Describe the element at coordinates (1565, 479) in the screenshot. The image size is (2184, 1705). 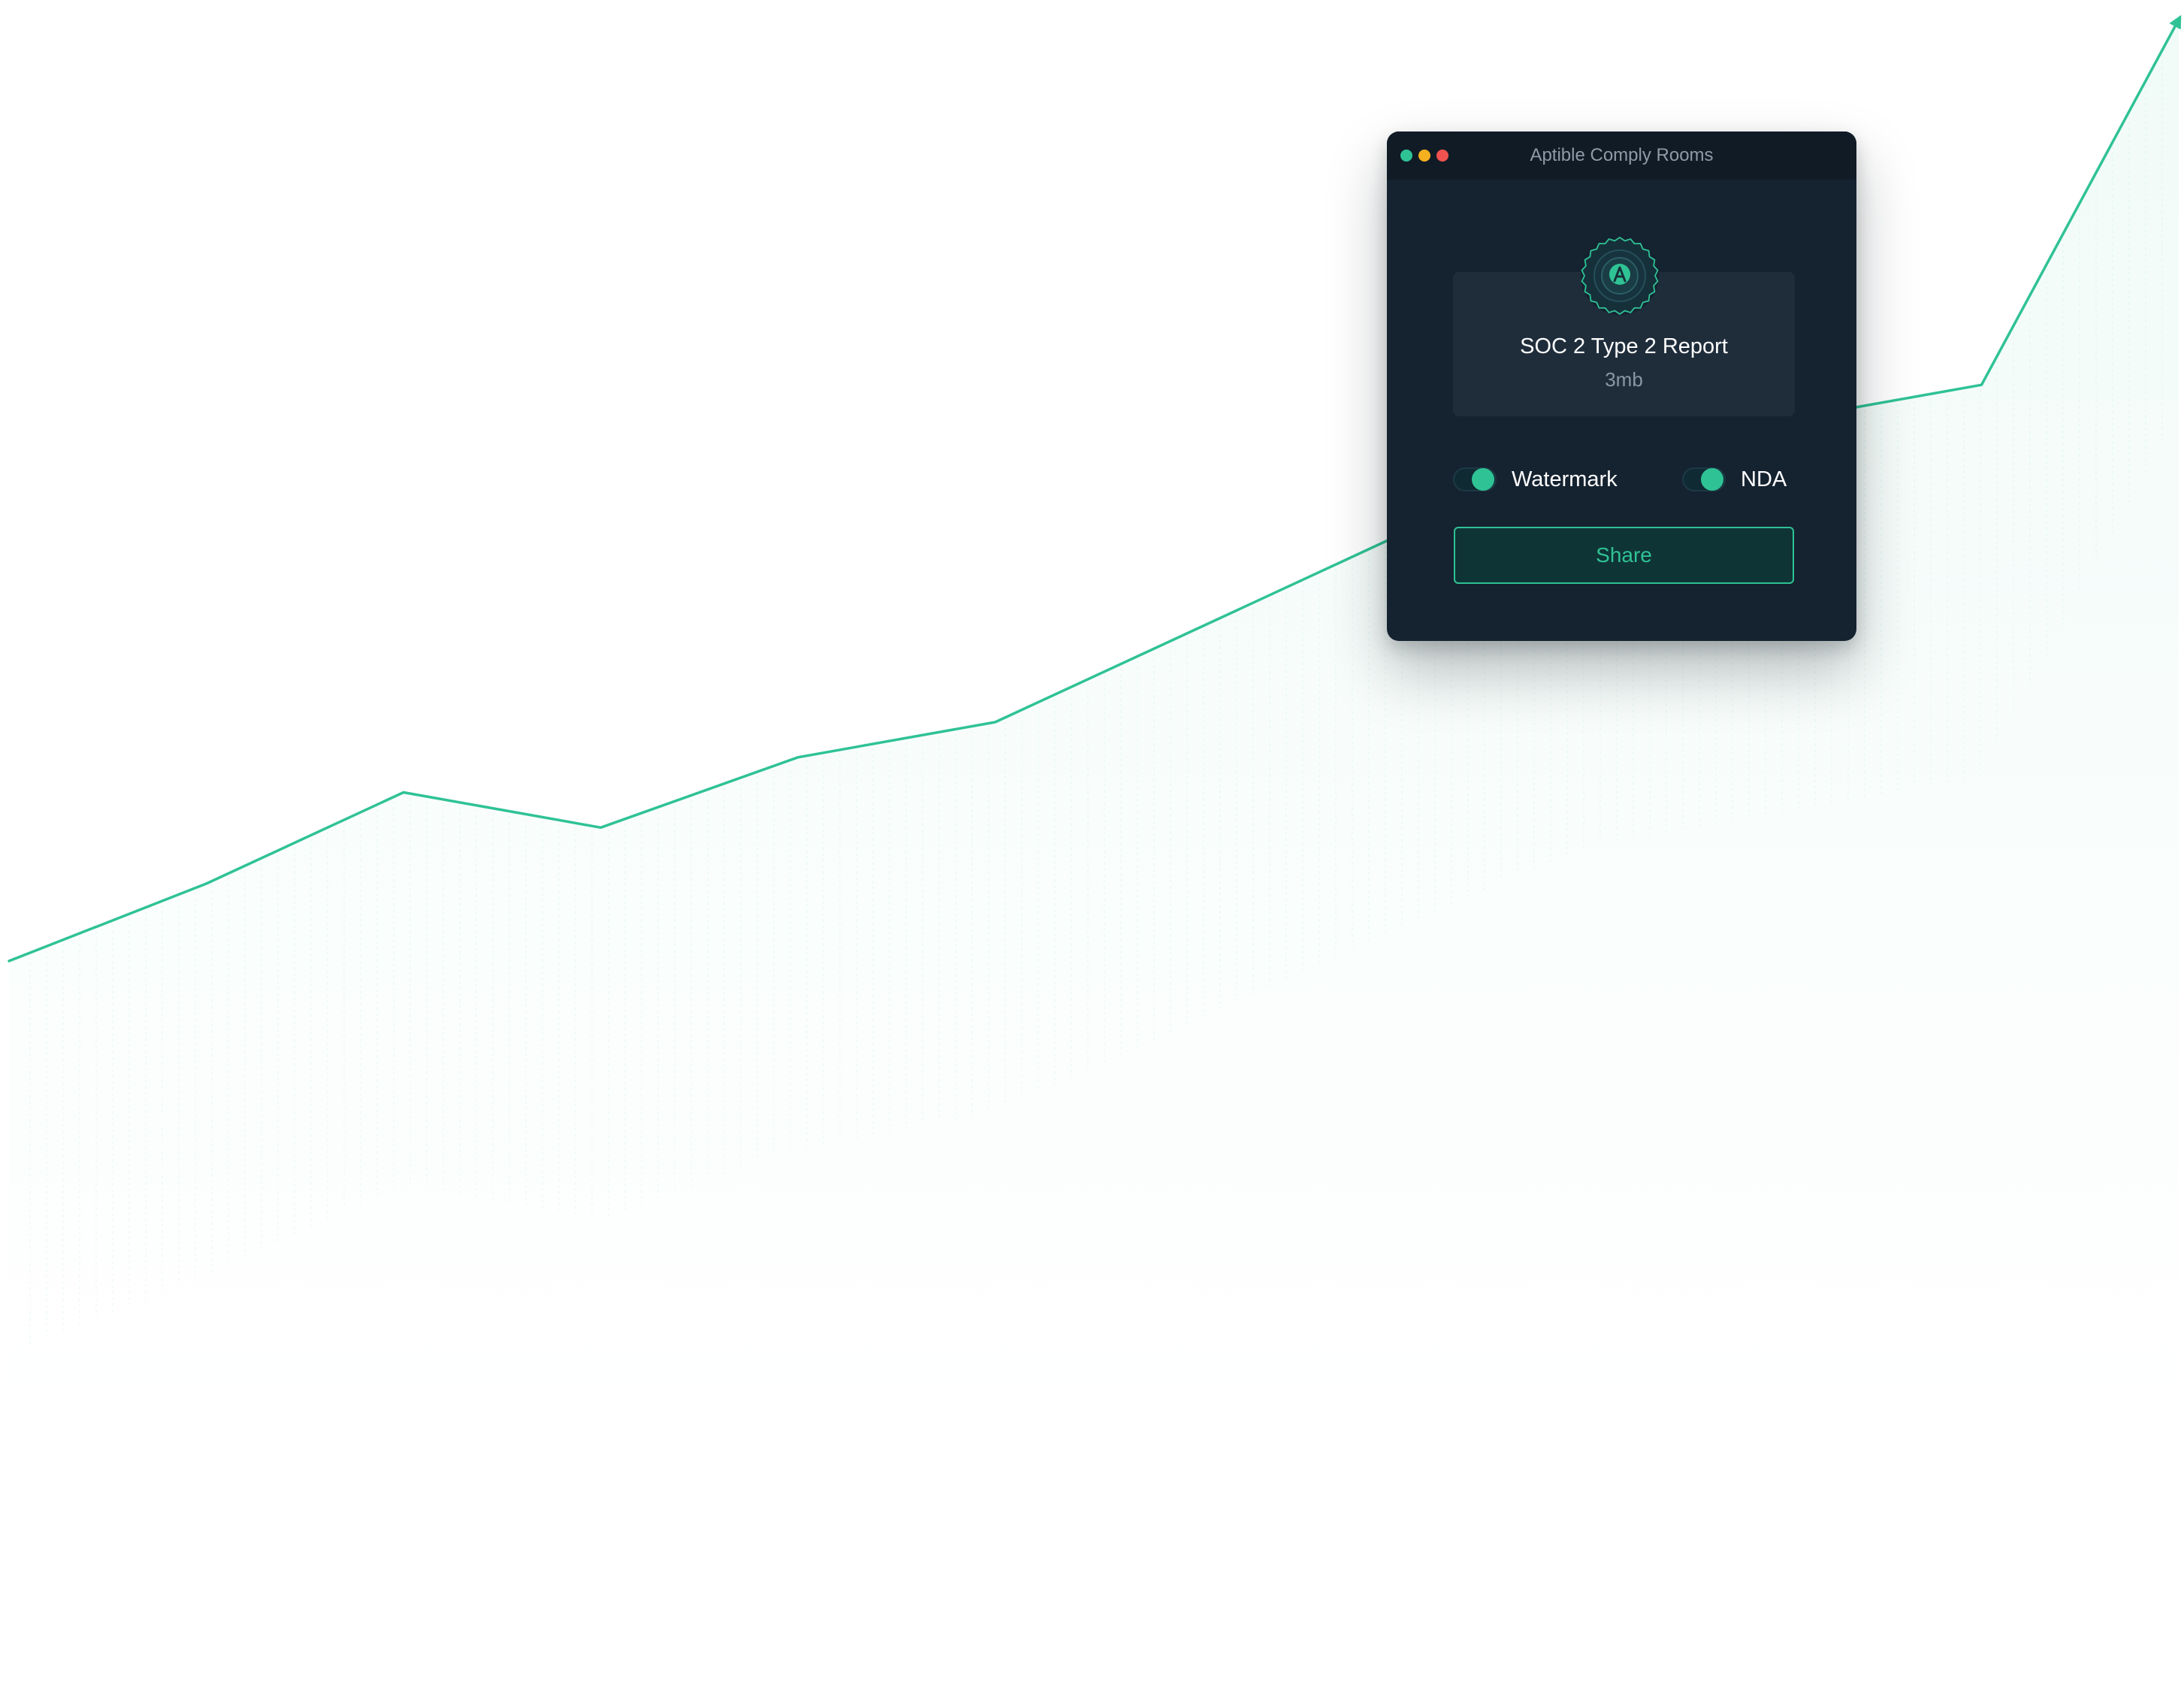
I see `watermark-label: Watermark` at that location.